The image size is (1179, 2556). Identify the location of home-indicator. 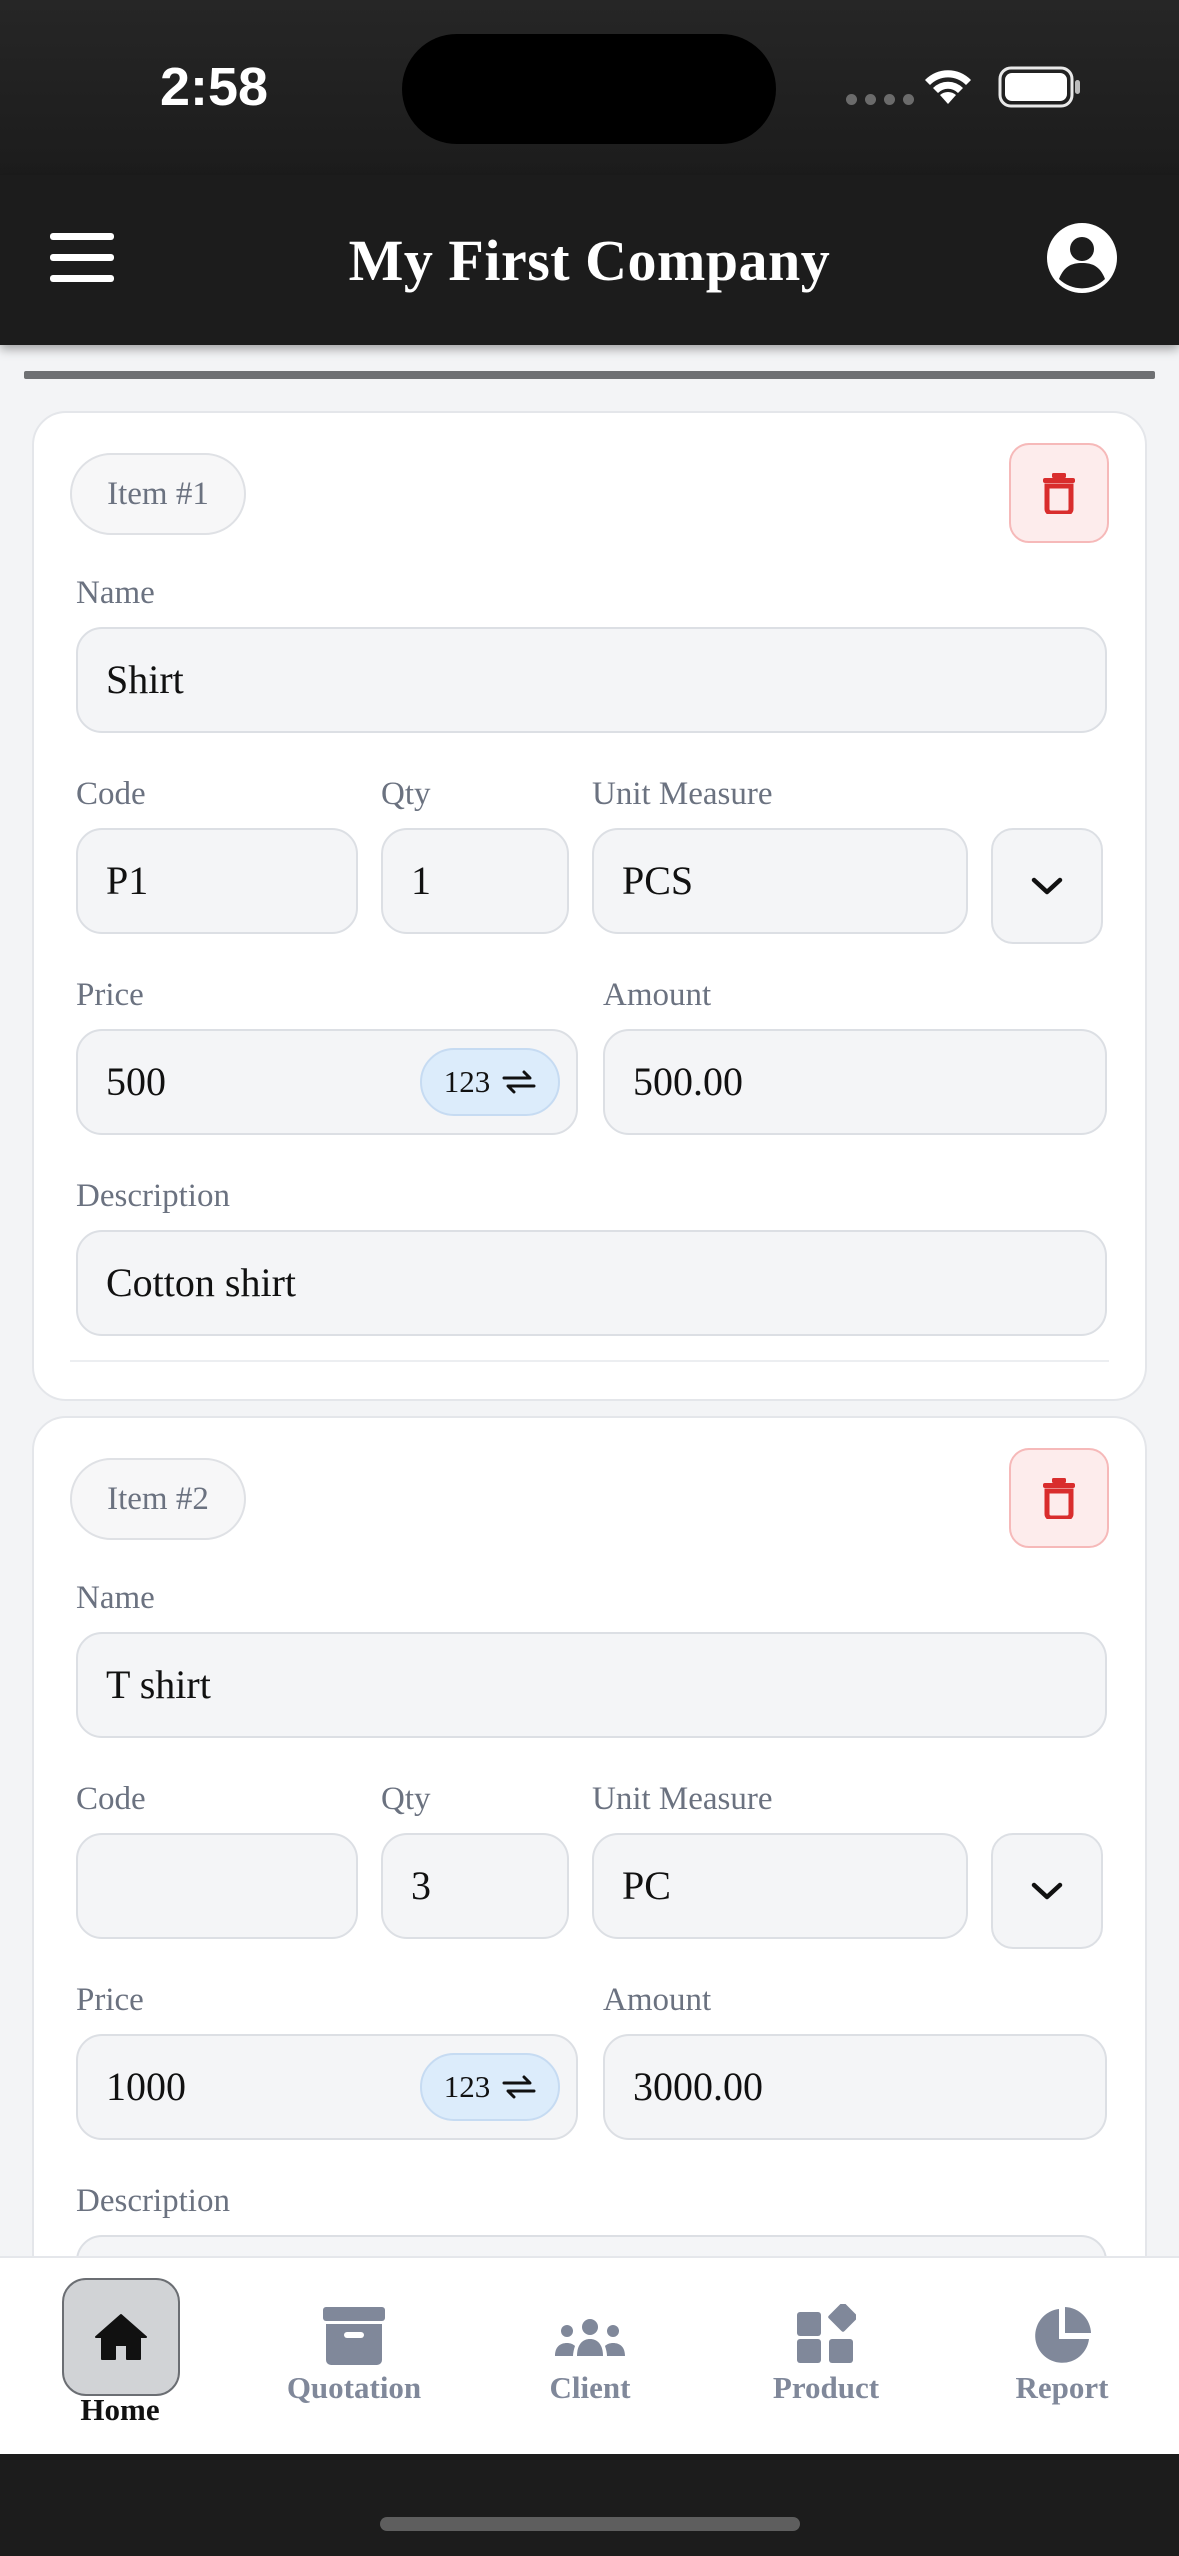
(590, 2524).